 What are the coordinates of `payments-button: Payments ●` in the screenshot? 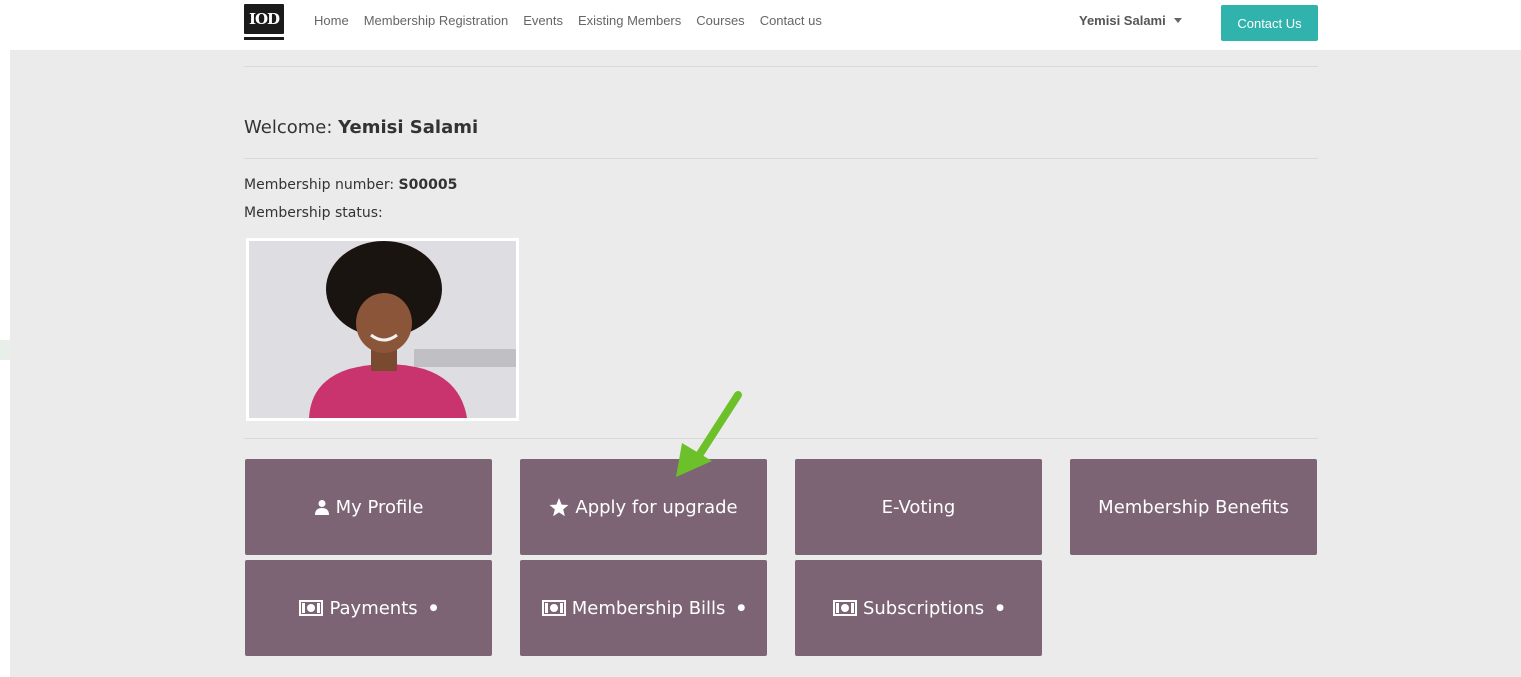 It's located at (368, 608).